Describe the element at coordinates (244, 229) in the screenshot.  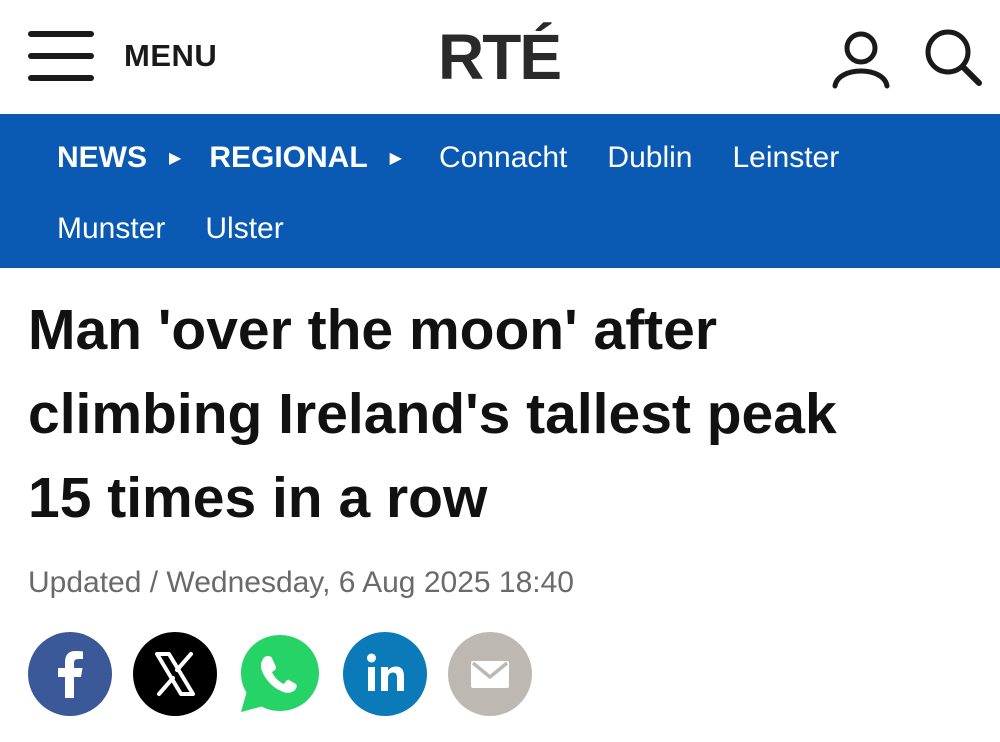
I see `nav-ulster: Ulster` at that location.